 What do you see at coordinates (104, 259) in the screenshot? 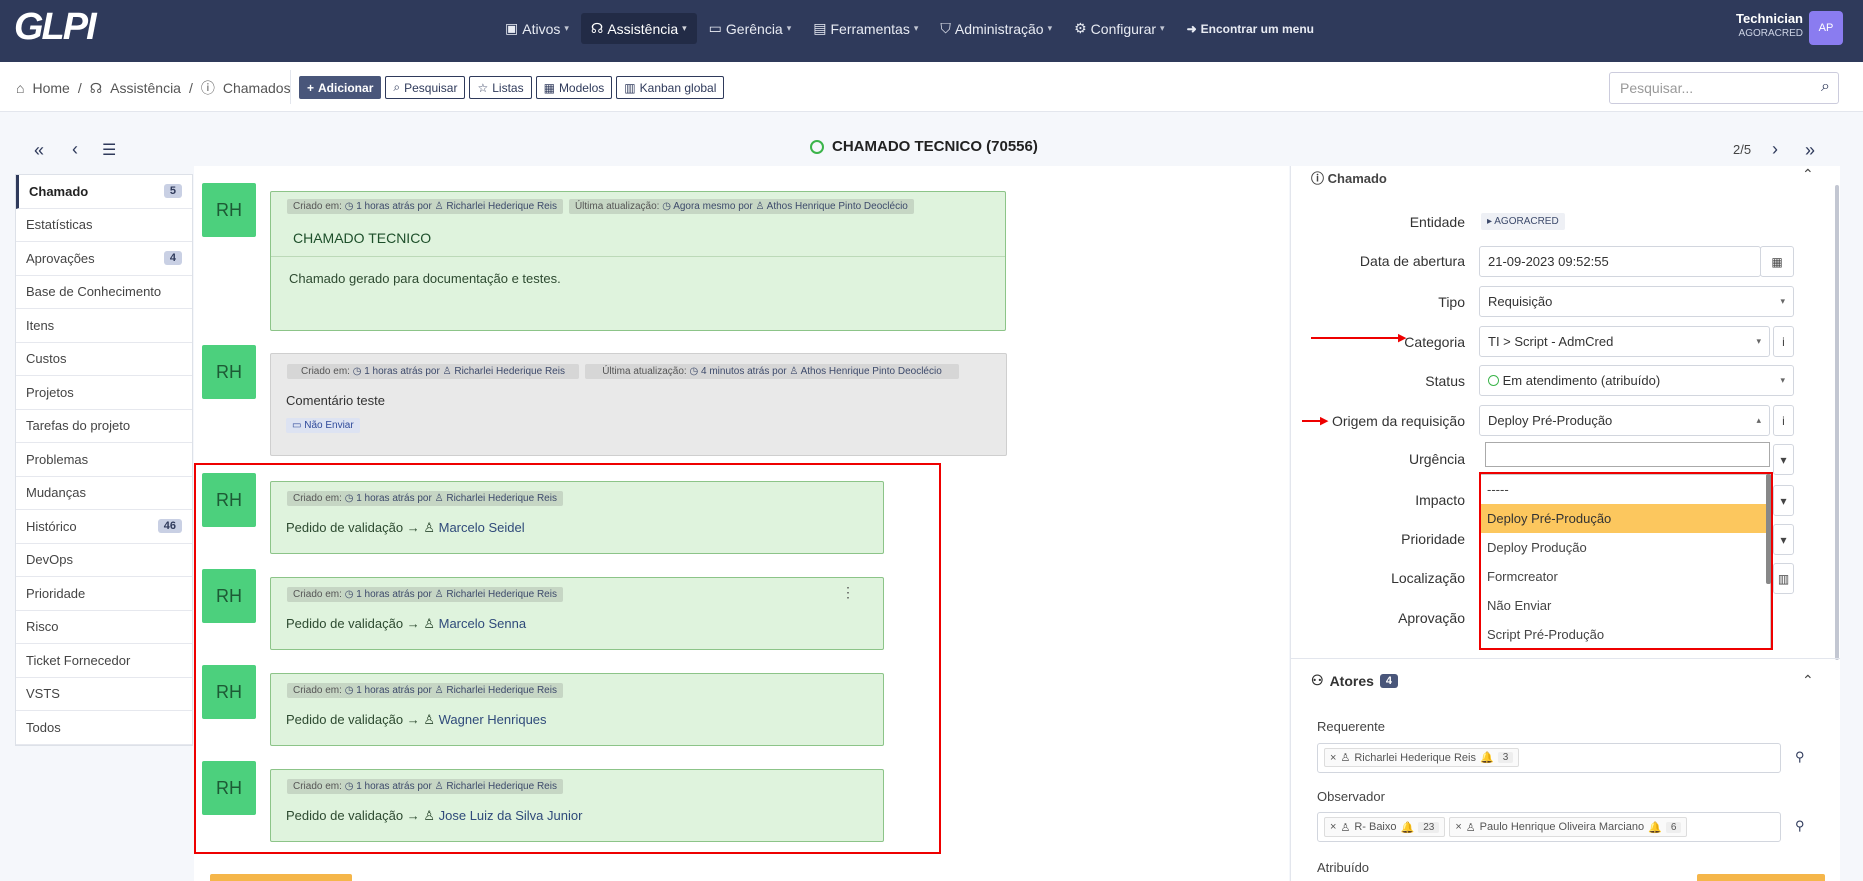
I see `sidebar-item-aprova-es: Aprovações 4` at bounding box center [104, 259].